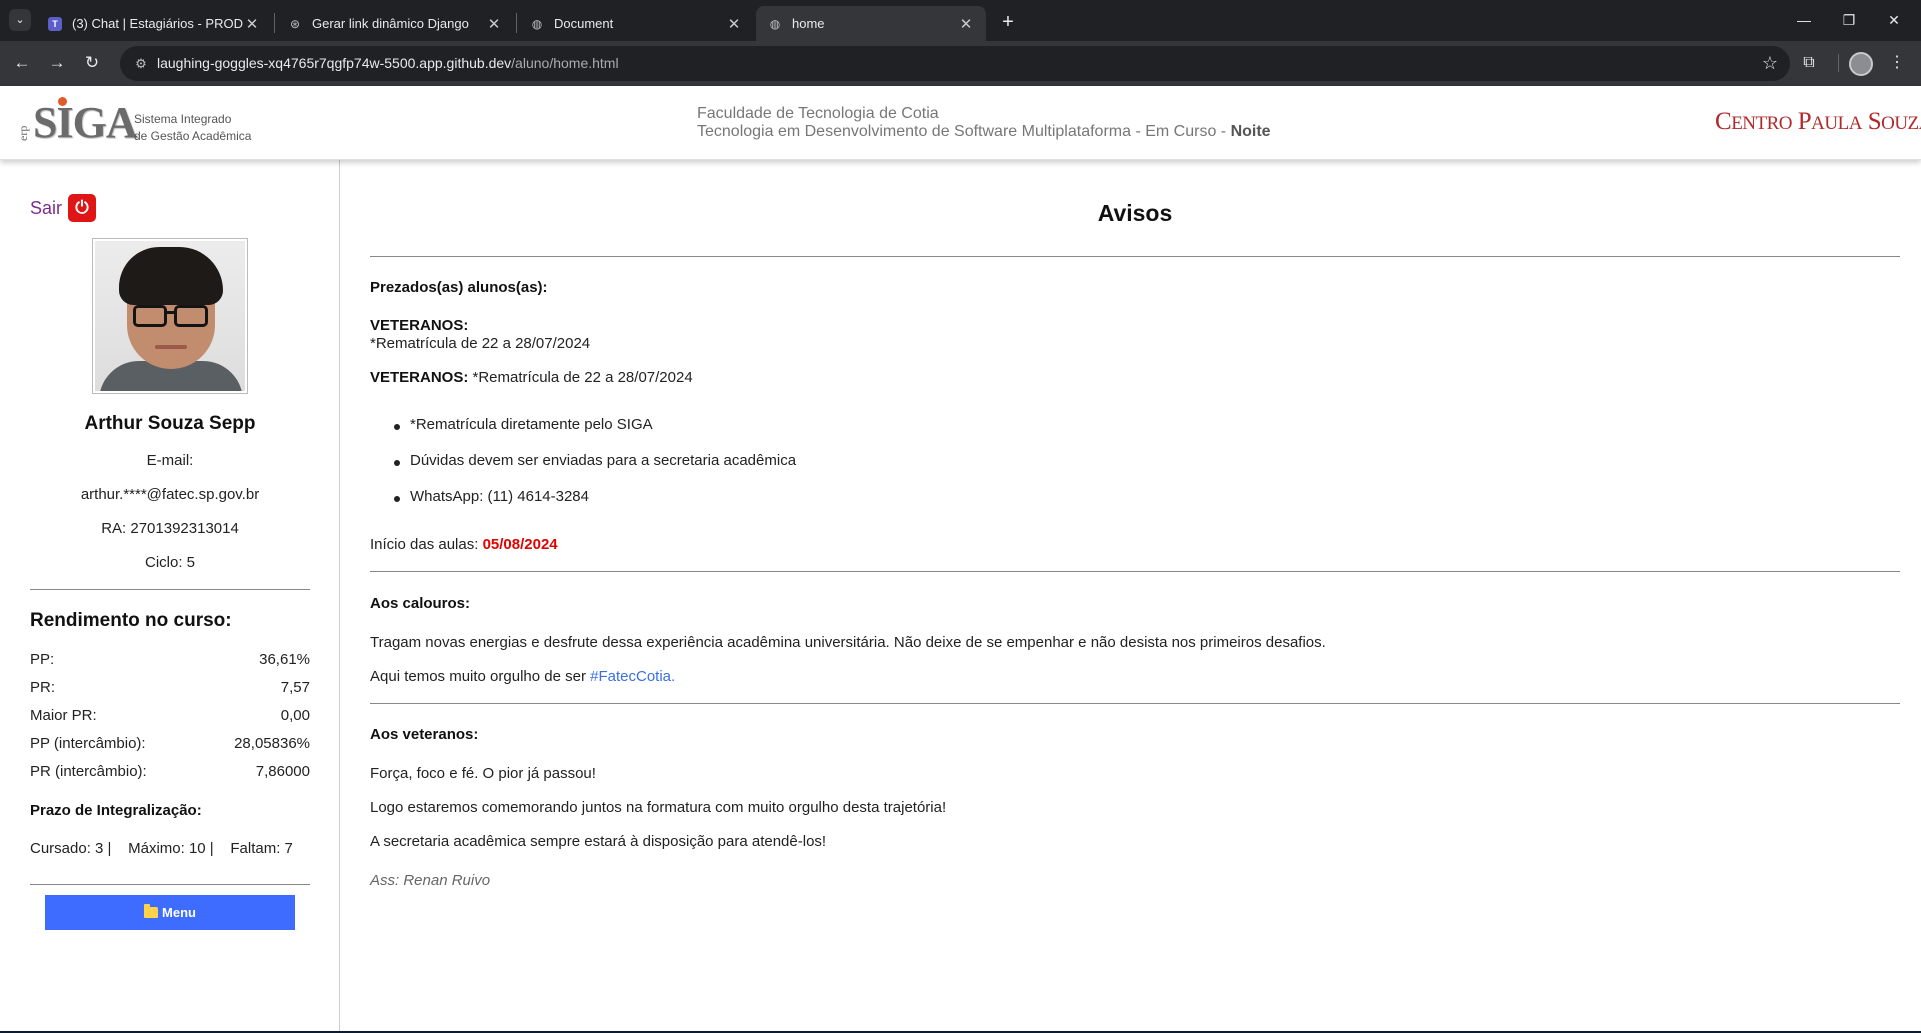  Describe the element at coordinates (1008, 22) in the screenshot. I see `new-tab-button: +` at that location.